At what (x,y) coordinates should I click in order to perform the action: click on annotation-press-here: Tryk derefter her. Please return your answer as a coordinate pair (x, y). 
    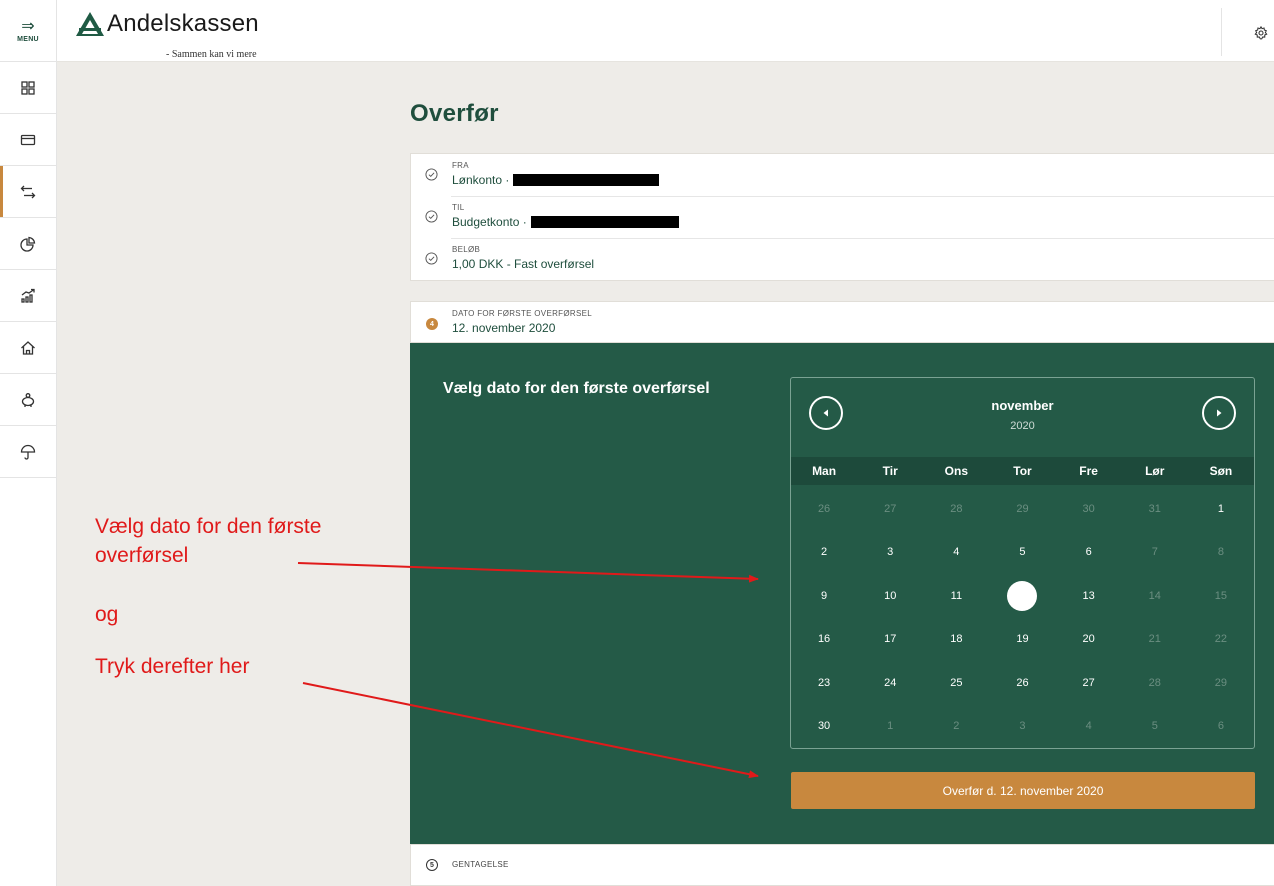
    Looking at the image, I should click on (172, 666).